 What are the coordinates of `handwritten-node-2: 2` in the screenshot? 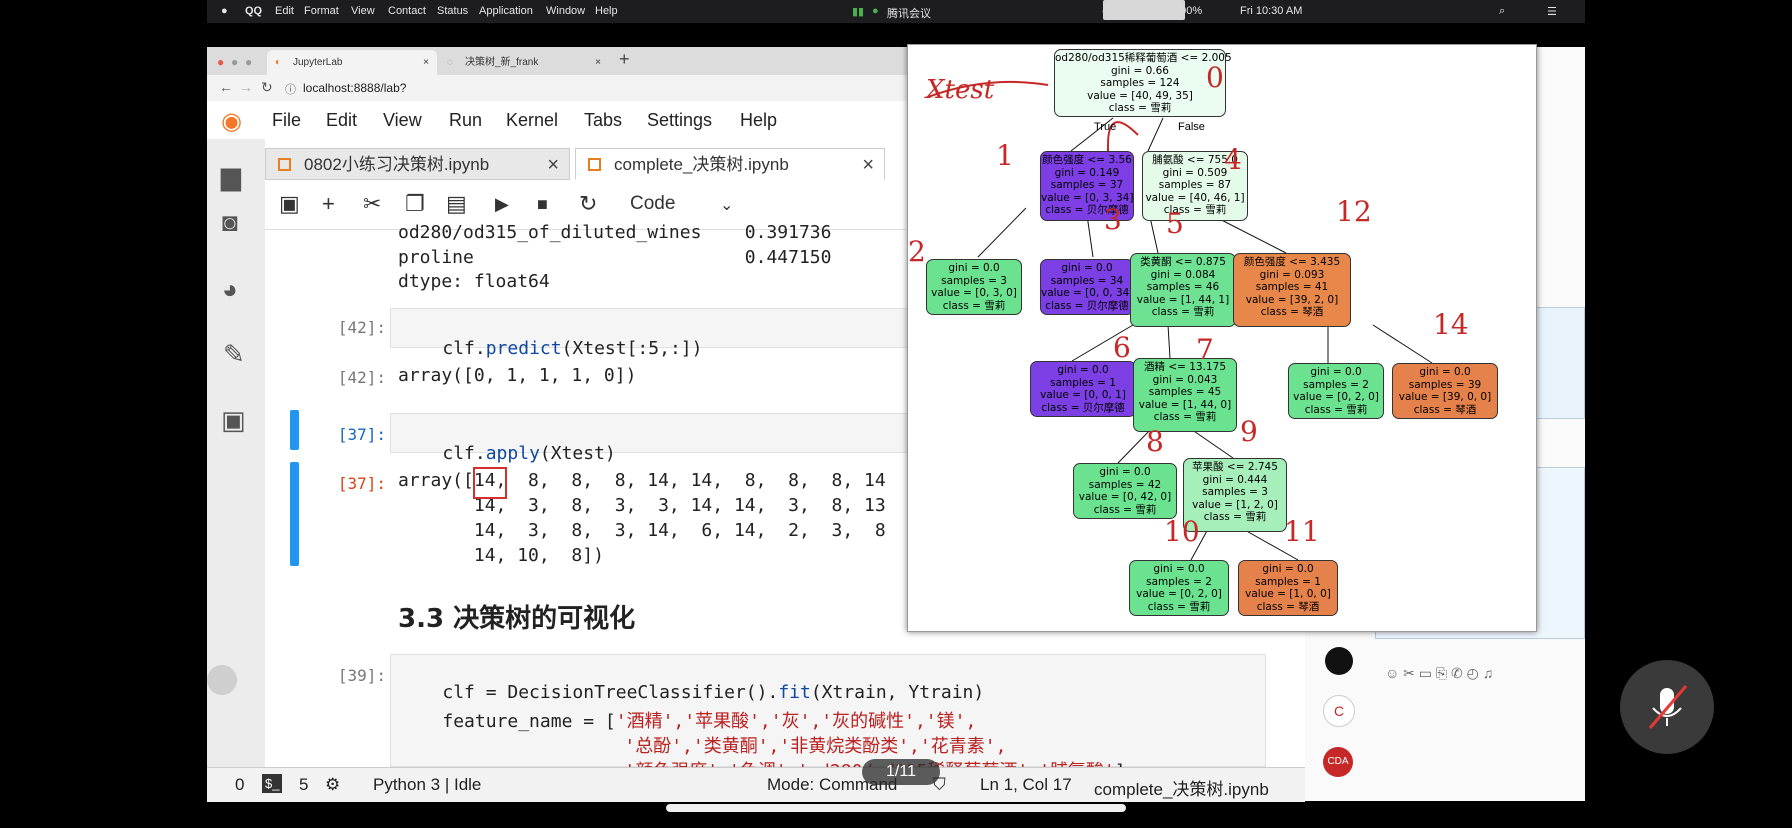 It's located at (917, 251).